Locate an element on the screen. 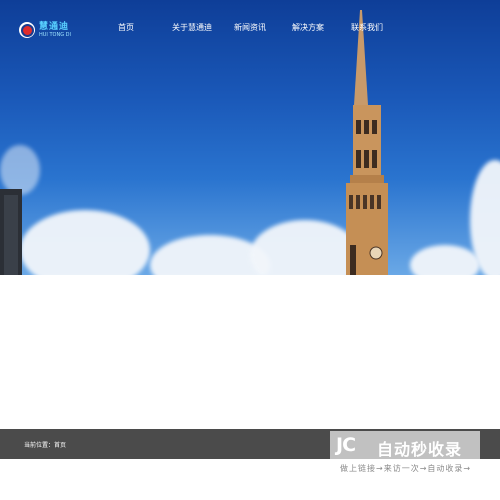 Image resolution: width=500 pixels, height=500 pixels. nav-item-home: 首页 is located at coordinates (126, 27).